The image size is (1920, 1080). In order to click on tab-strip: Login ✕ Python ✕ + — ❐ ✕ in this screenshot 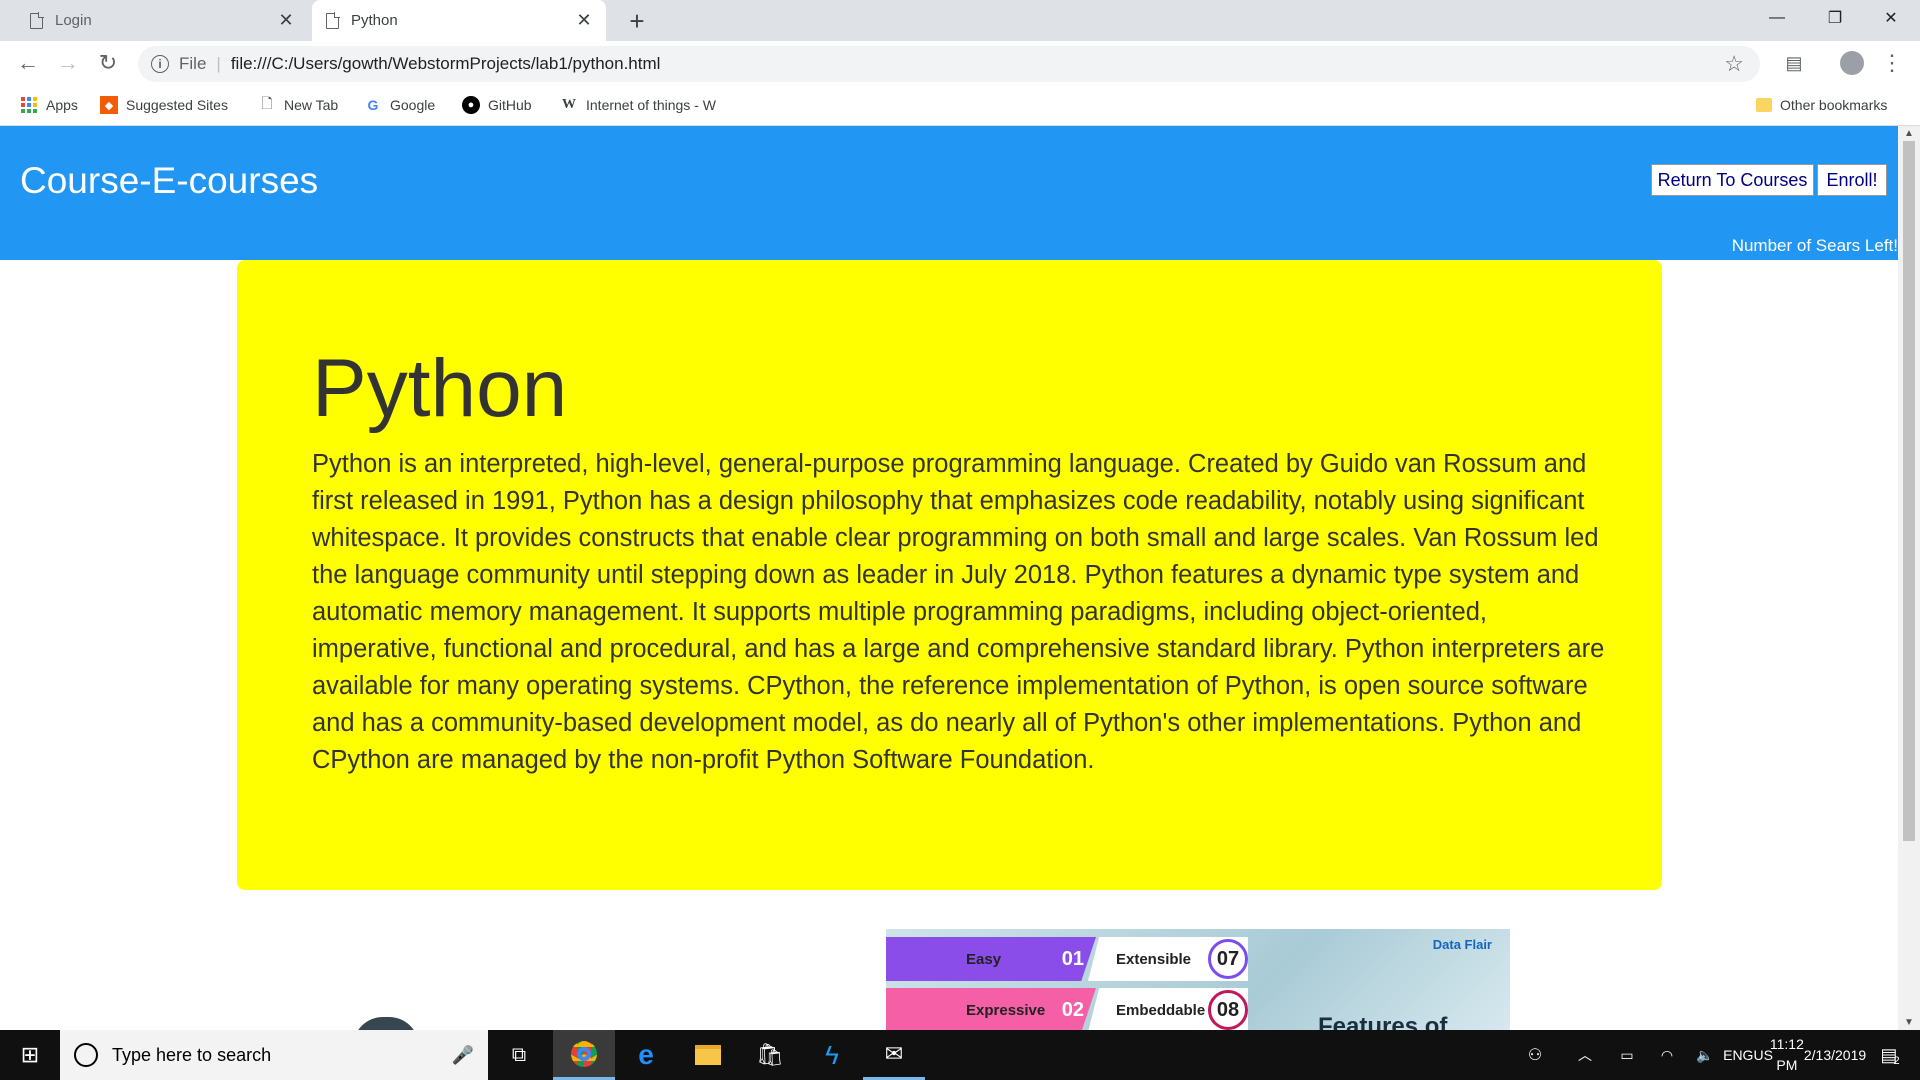, I will do `click(960, 20)`.